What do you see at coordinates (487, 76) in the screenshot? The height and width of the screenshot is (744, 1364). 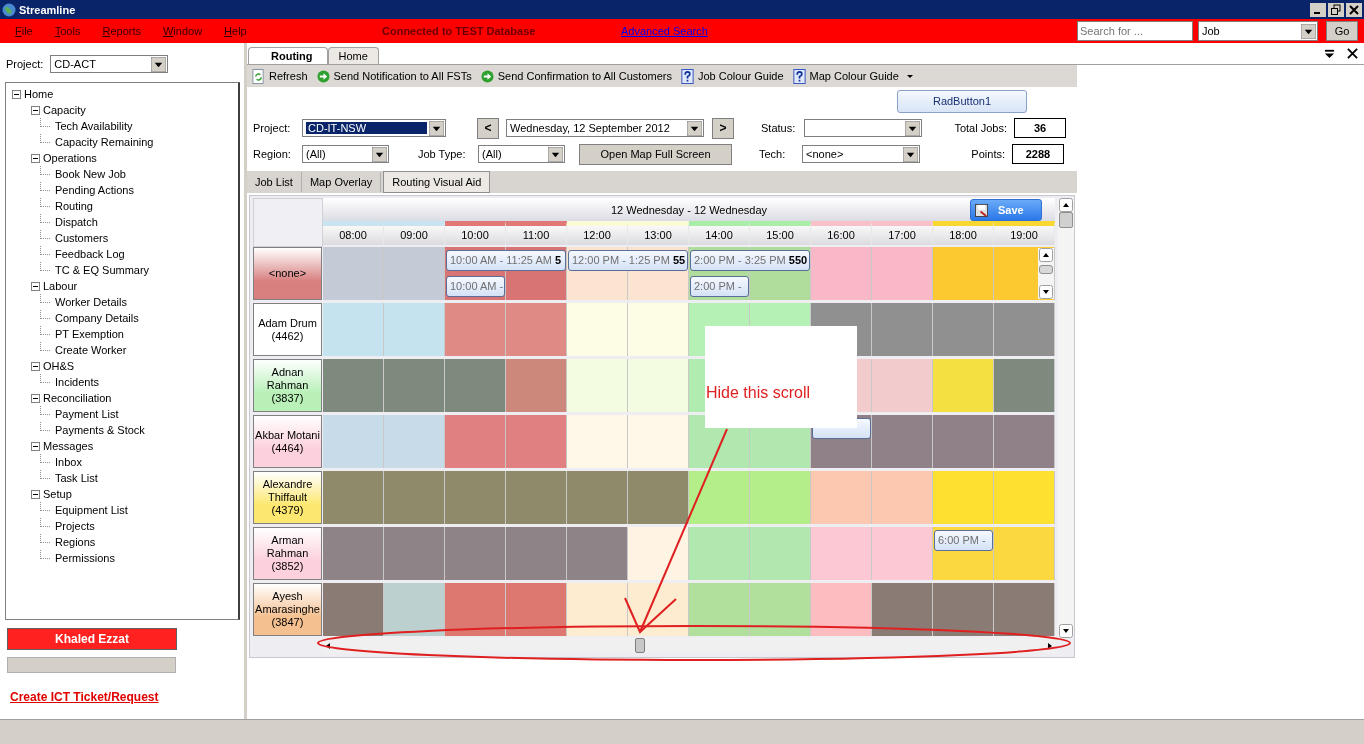 I see `arrow-circle-icon` at bounding box center [487, 76].